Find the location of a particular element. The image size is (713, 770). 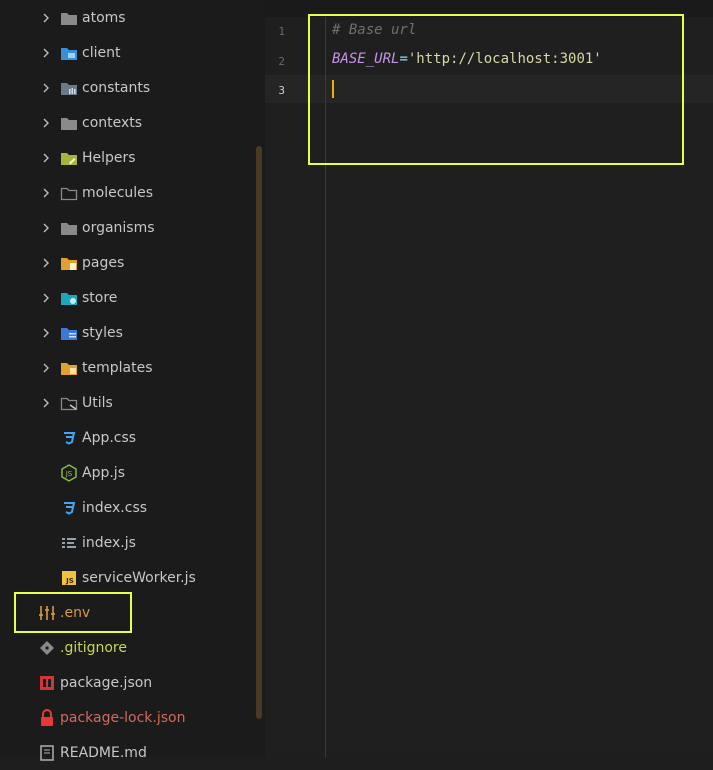

file-item: package.json is located at coordinates (127, 682).